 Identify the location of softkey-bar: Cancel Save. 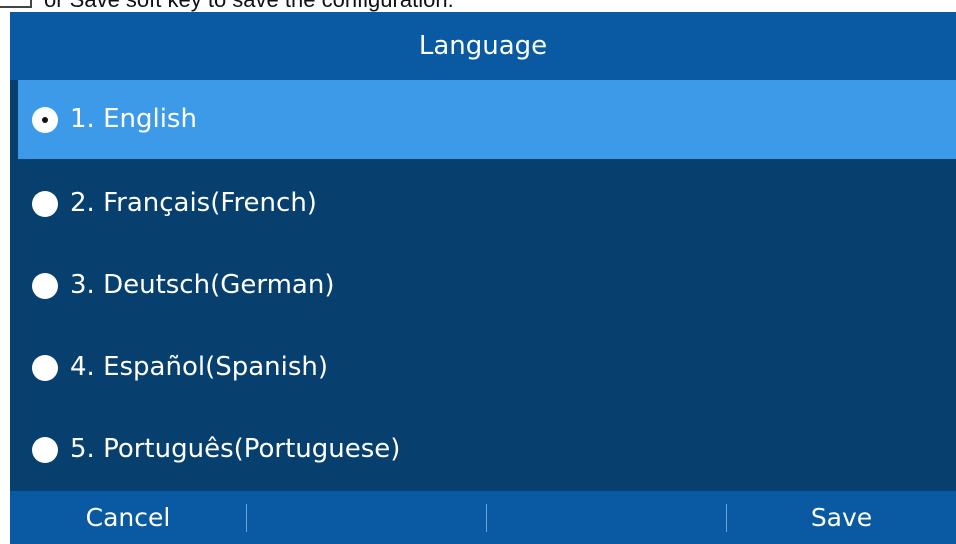
(483, 517).